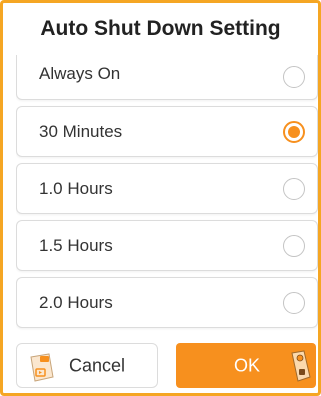 This screenshot has width=321, height=396. What do you see at coordinates (76, 245) in the screenshot?
I see `option-label: 1.5 Hours` at bounding box center [76, 245].